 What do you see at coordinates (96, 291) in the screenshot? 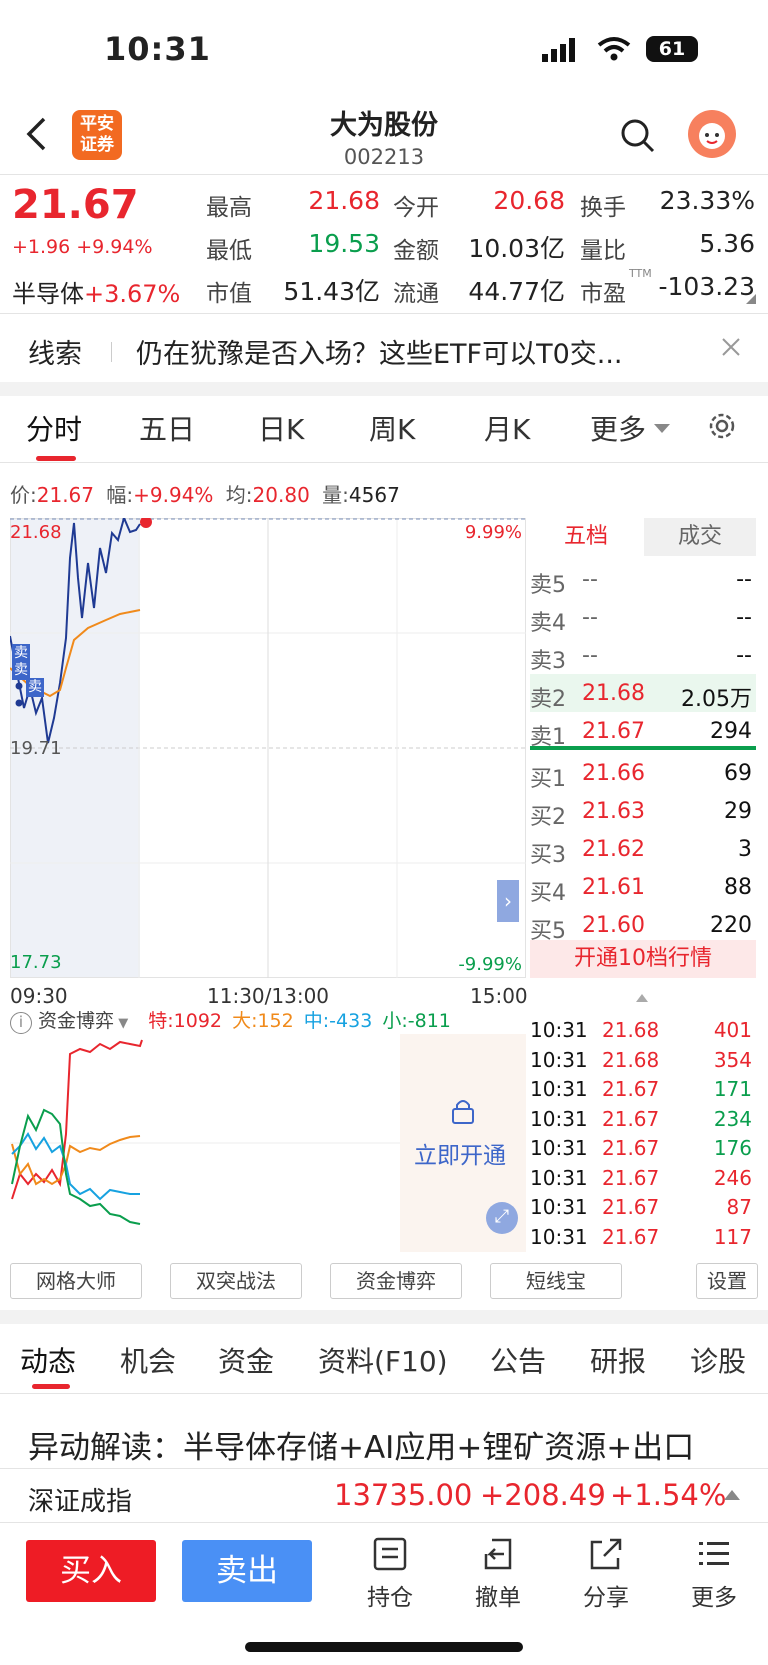
I see `sector-change: 半导体+3.67%` at bounding box center [96, 291].